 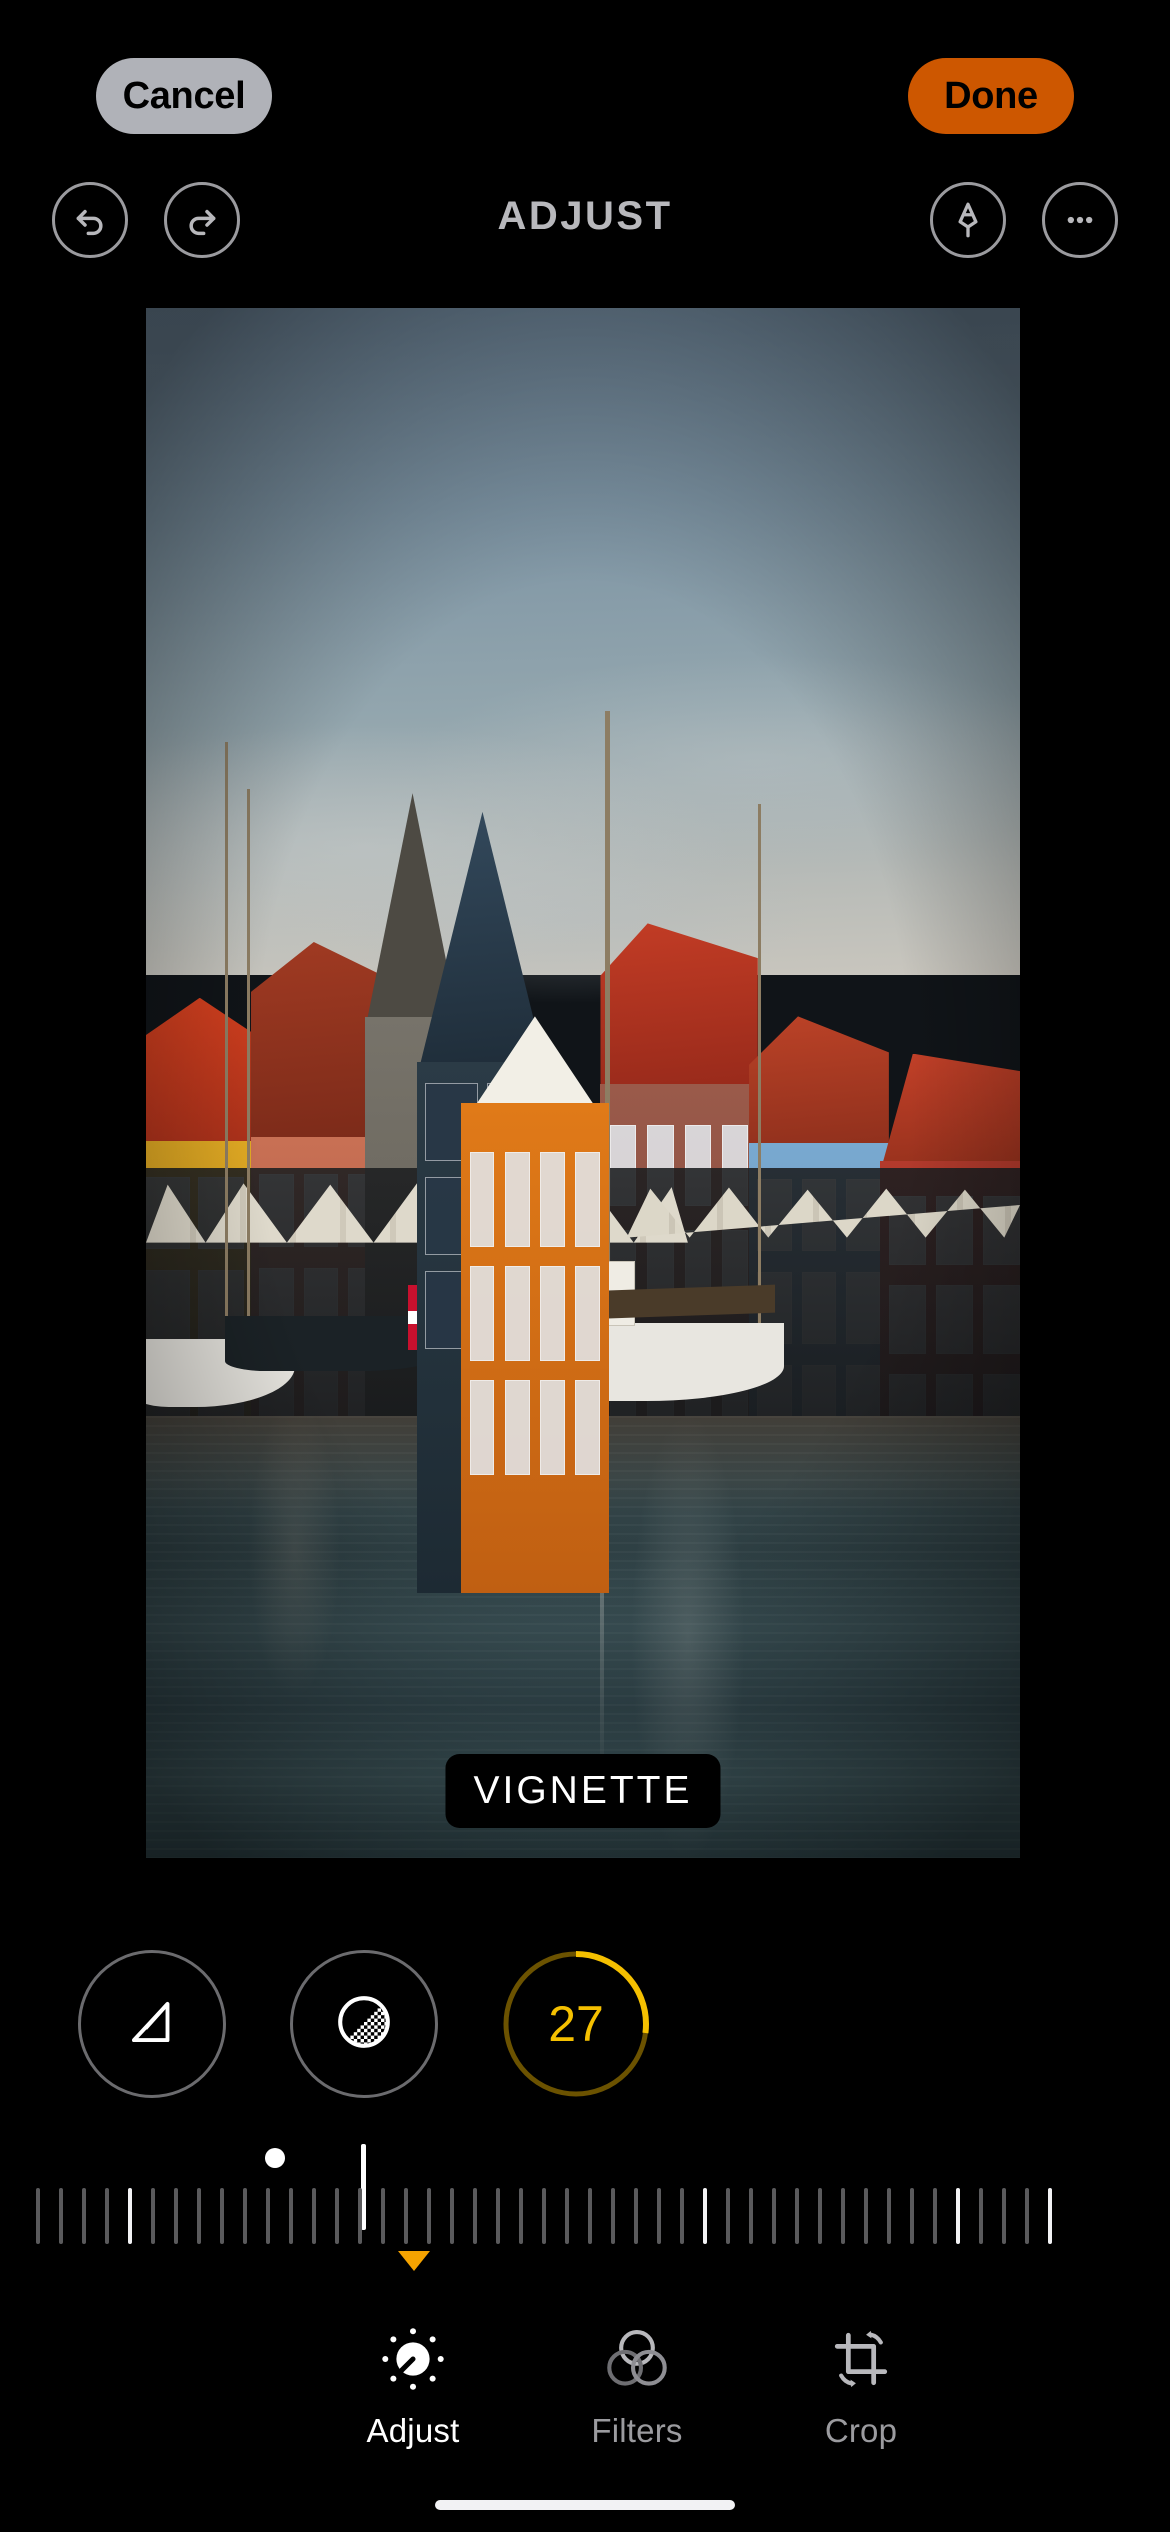 I want to click on top-navigation-bar: Cancel Done, so click(x=585, y=97).